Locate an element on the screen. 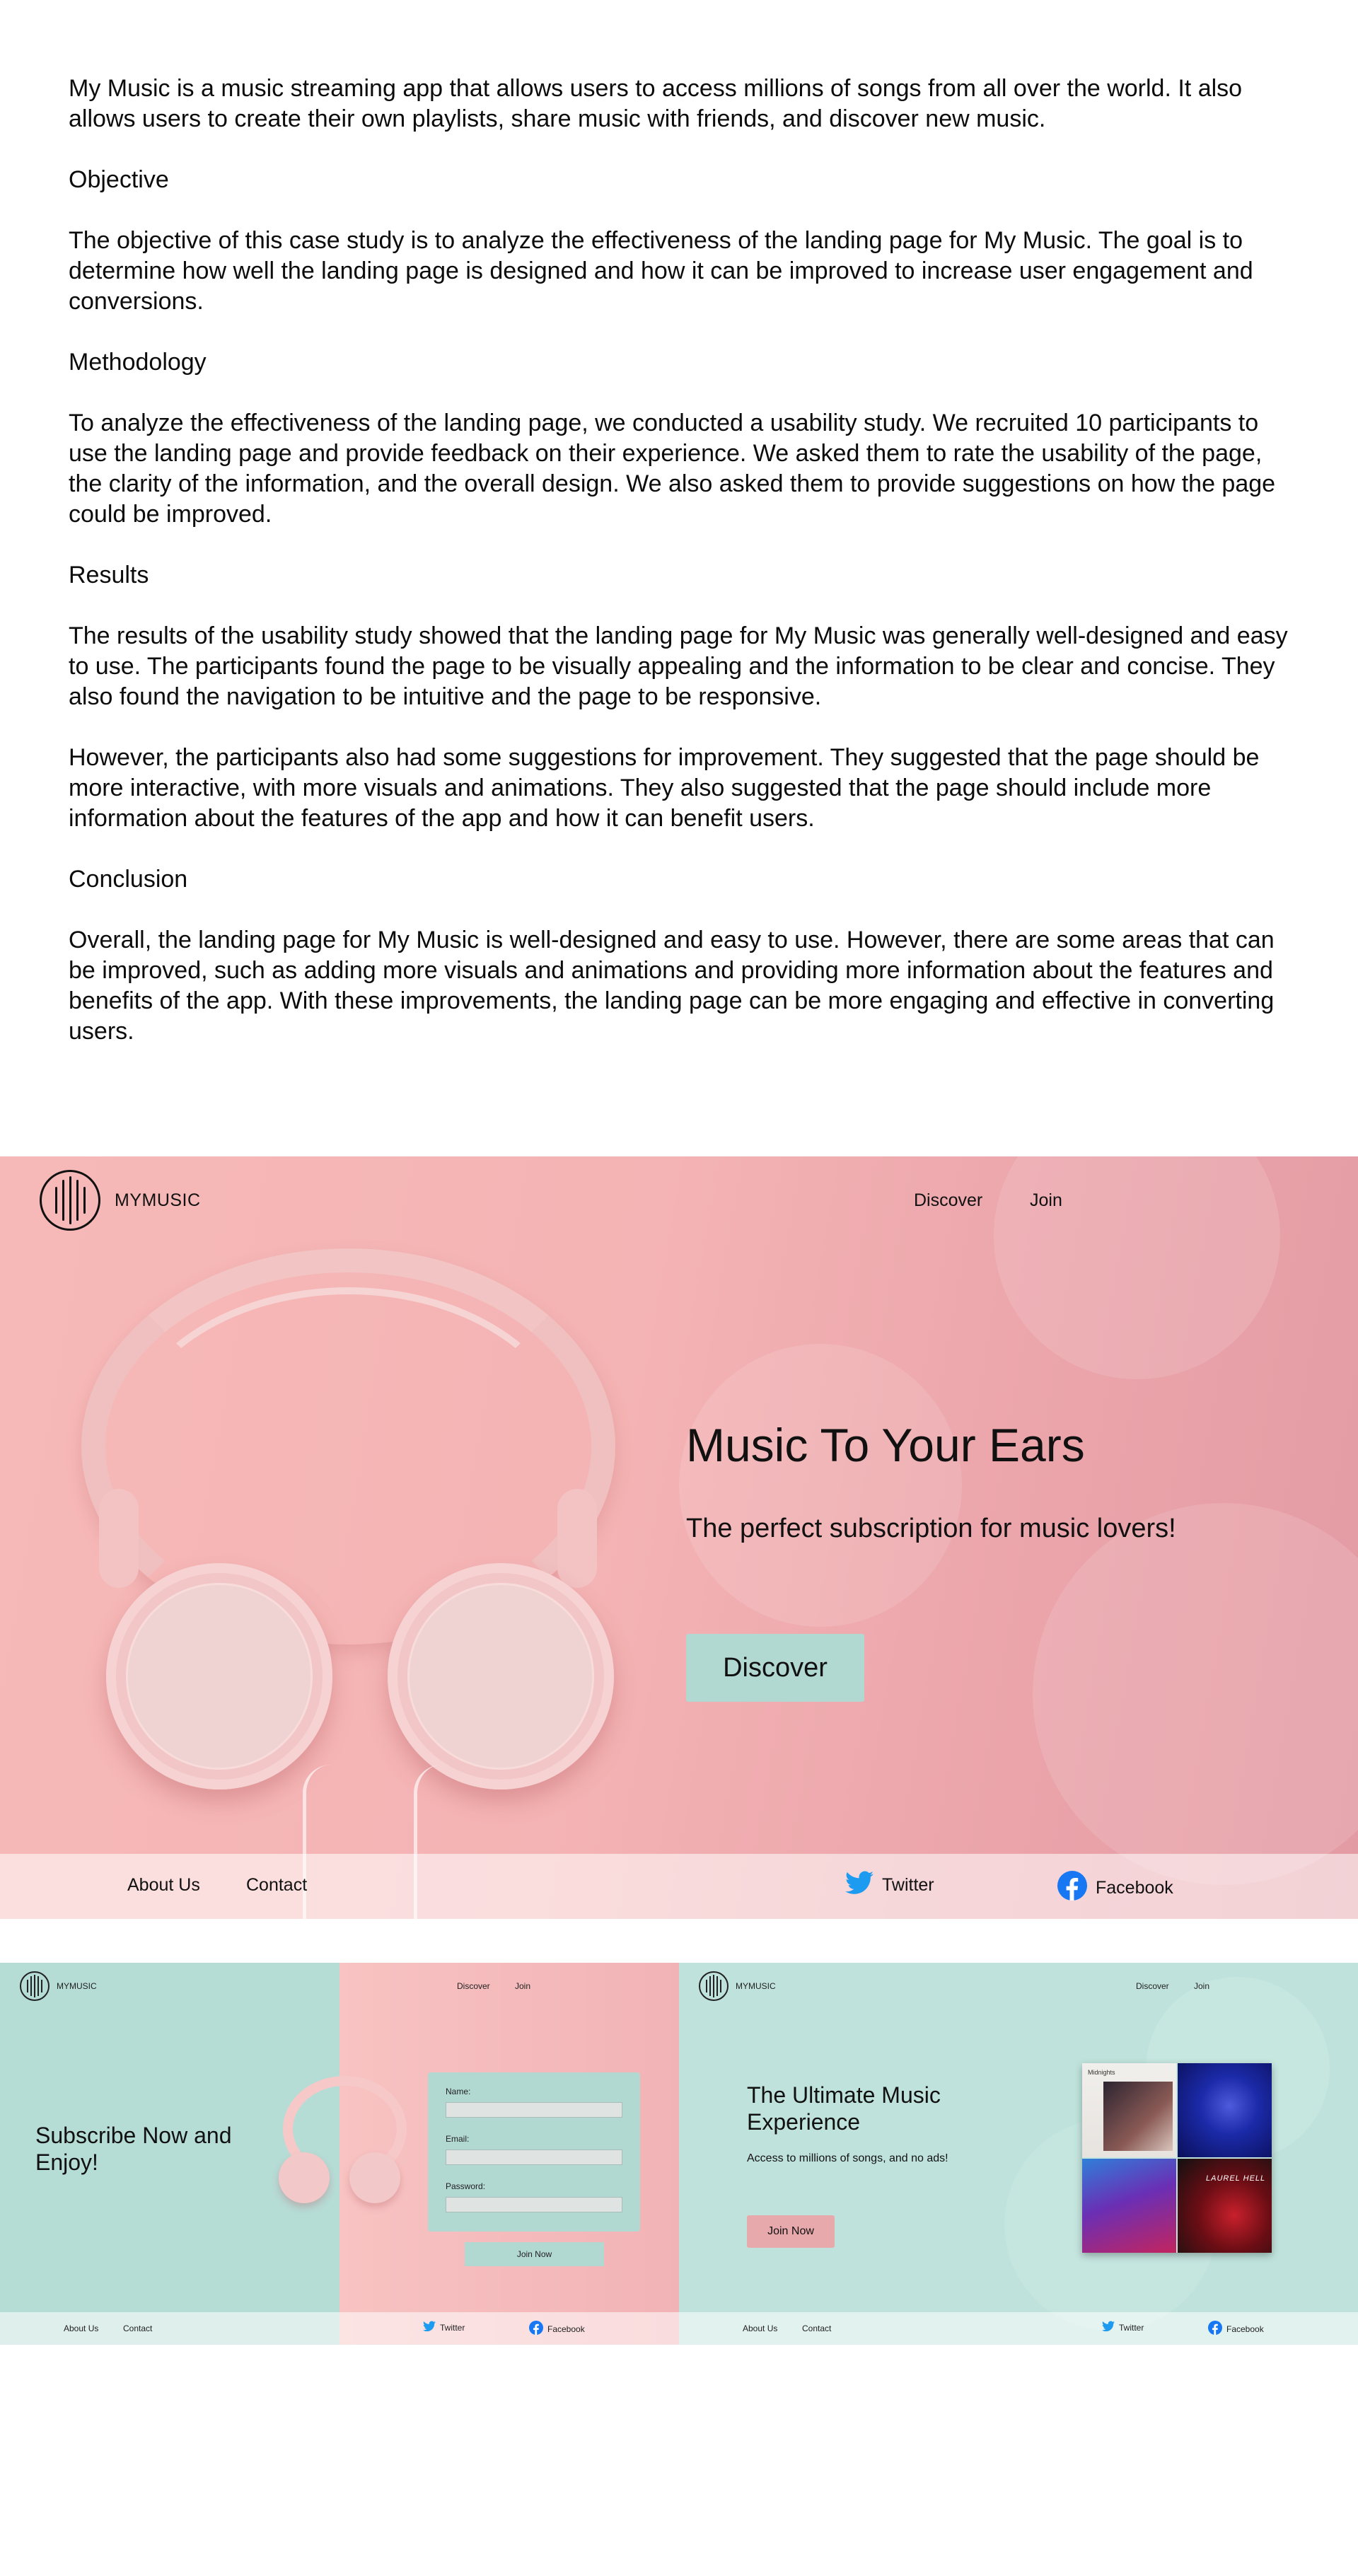 This screenshot has height=2576, width=1358. subscribe-heading: Subscribe Now and Enjoy! is located at coordinates (133, 2149).